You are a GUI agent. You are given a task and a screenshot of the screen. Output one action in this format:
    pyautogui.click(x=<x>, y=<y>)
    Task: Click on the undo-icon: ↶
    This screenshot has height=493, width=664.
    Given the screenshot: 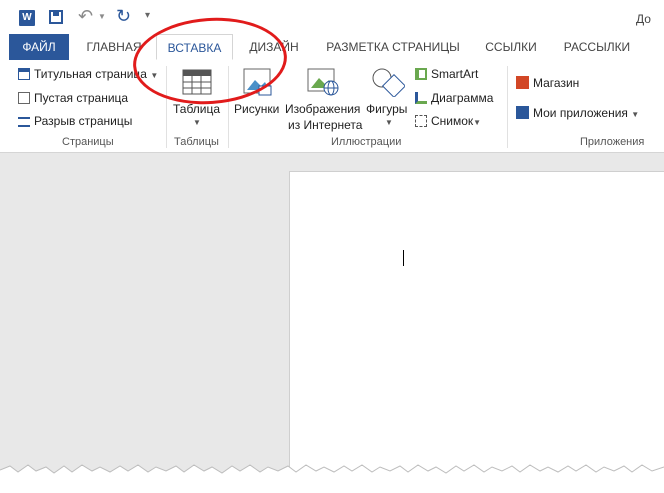 What is the action you would take?
    pyautogui.click(x=85, y=16)
    